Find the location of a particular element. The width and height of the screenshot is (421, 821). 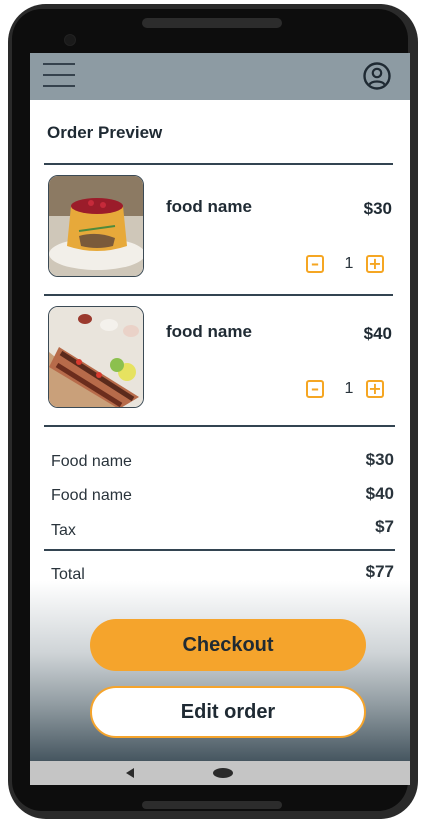

checkout-button: Checkout is located at coordinates (228, 645).